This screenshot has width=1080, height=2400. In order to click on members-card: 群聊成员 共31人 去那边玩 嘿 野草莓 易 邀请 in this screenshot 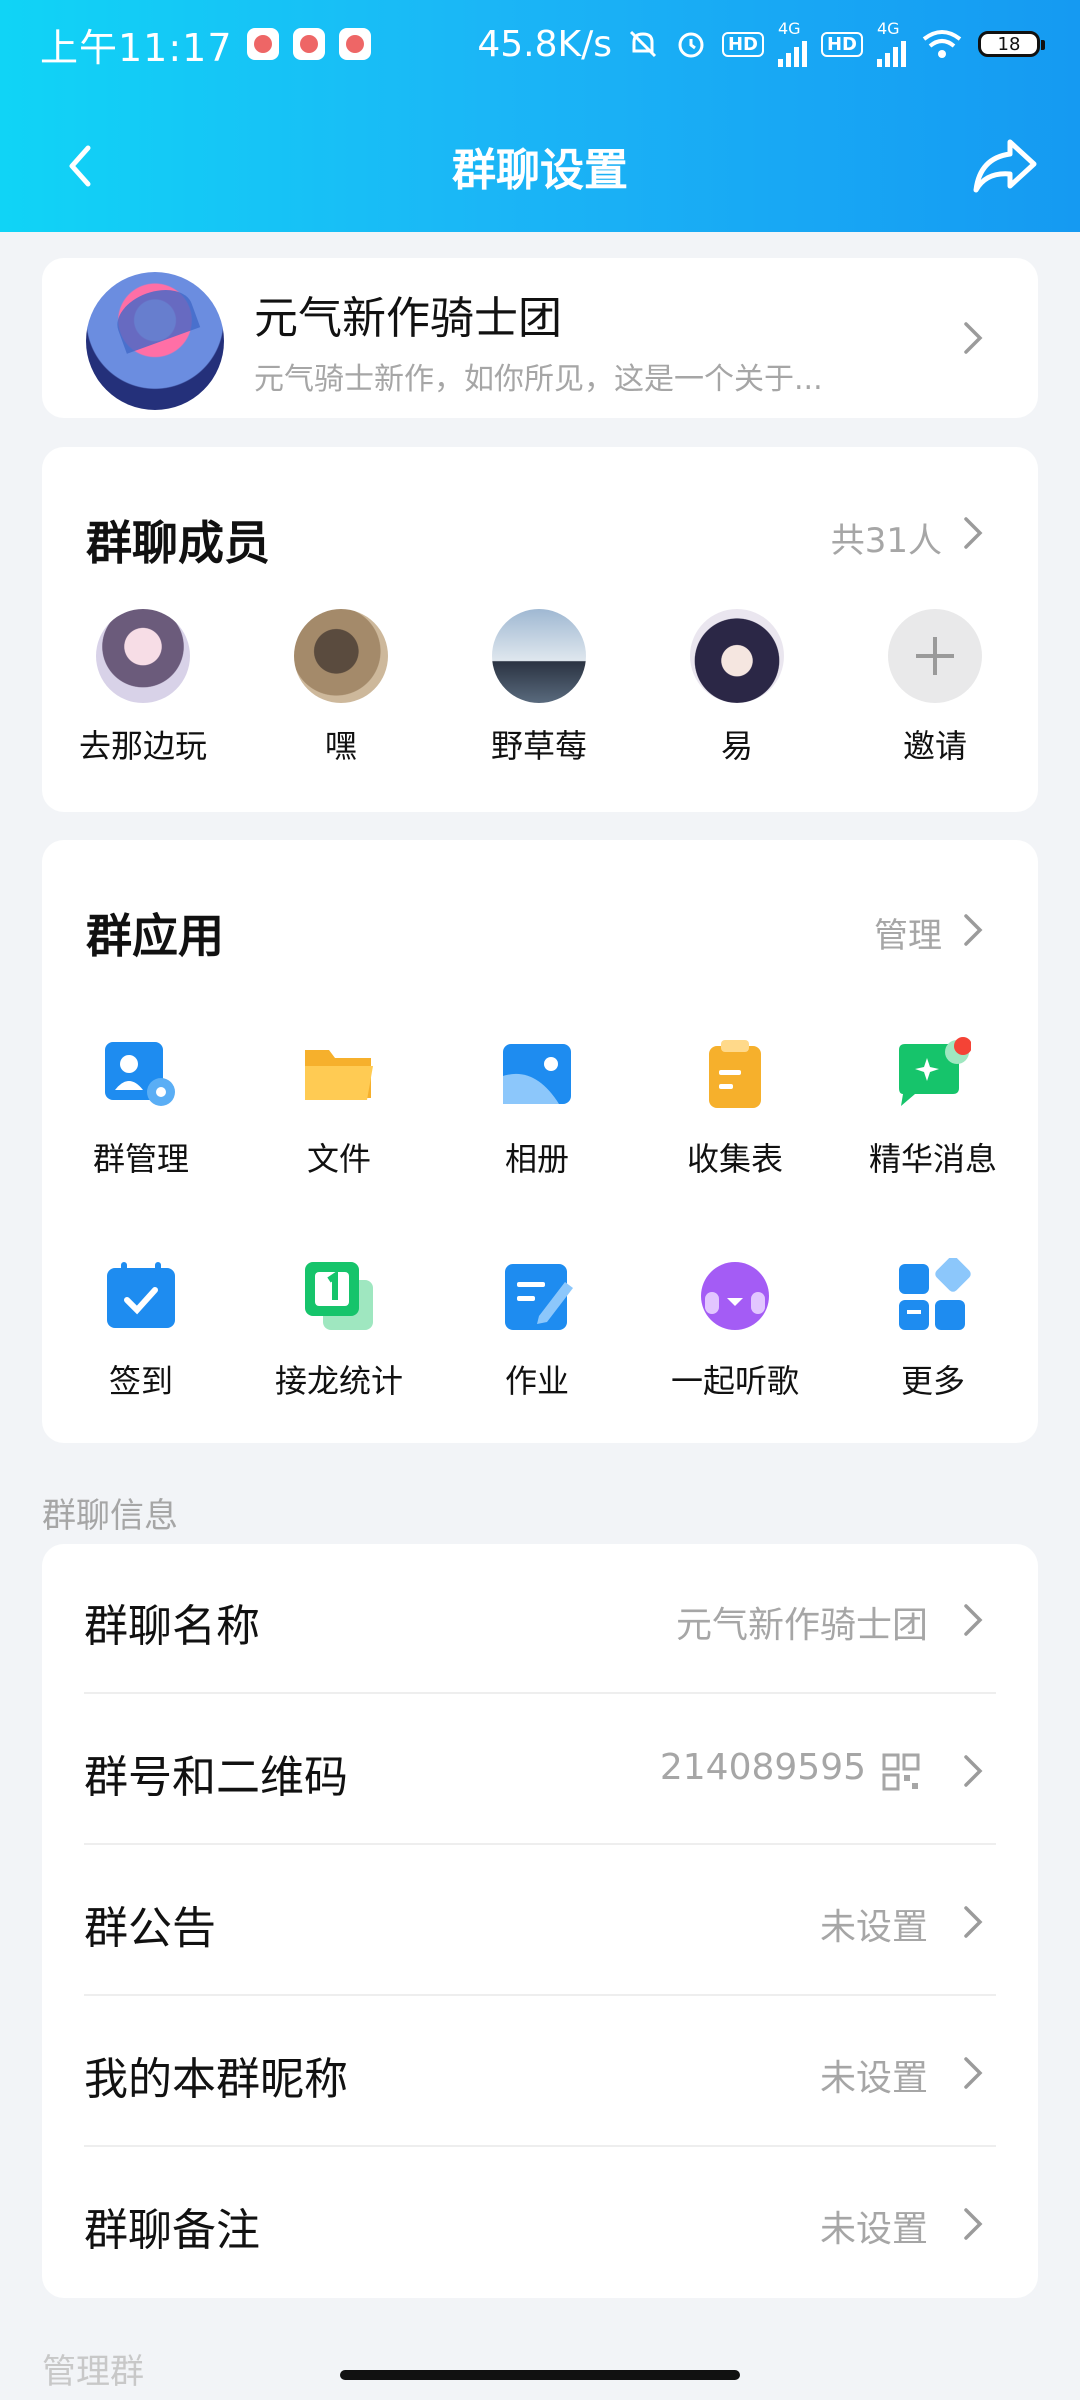, I will do `click(540, 629)`.